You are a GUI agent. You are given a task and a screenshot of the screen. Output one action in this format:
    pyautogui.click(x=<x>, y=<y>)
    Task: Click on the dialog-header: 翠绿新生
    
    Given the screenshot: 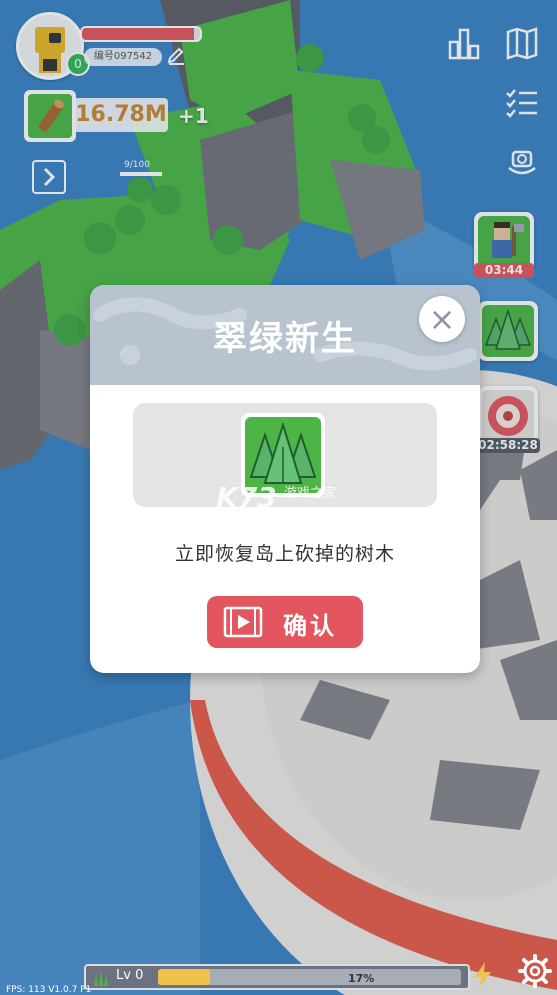 What is the action you would take?
    pyautogui.click(x=285, y=335)
    